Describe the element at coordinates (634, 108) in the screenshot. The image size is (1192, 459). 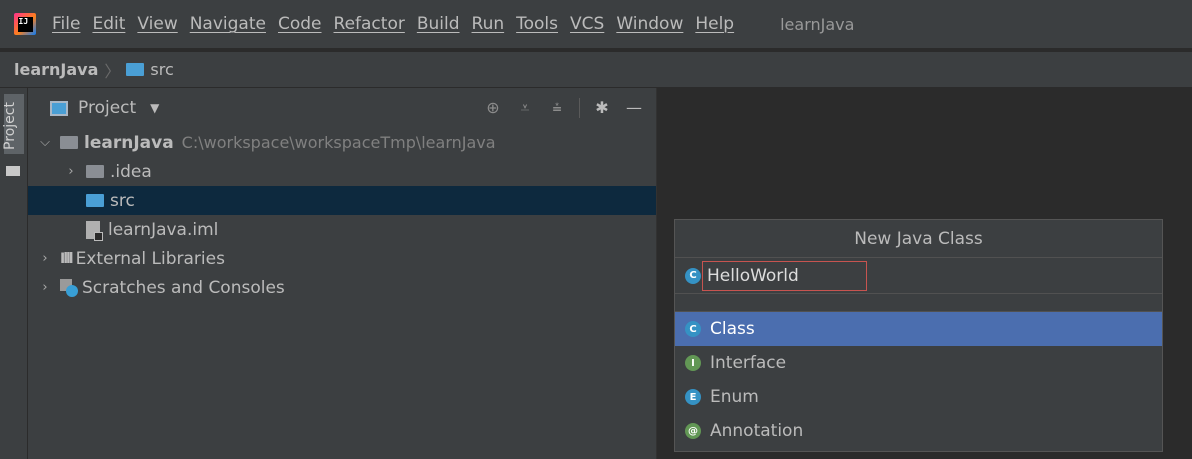
I see `minimize-icon: —` at that location.